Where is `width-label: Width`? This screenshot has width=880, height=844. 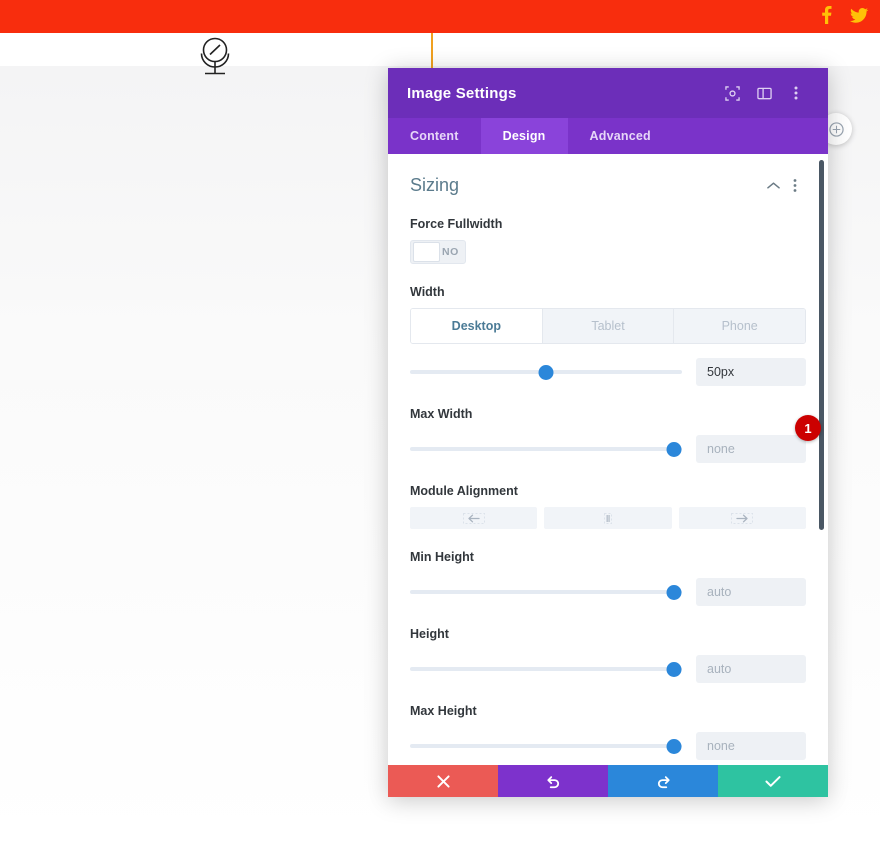
width-label: Width is located at coordinates (427, 292).